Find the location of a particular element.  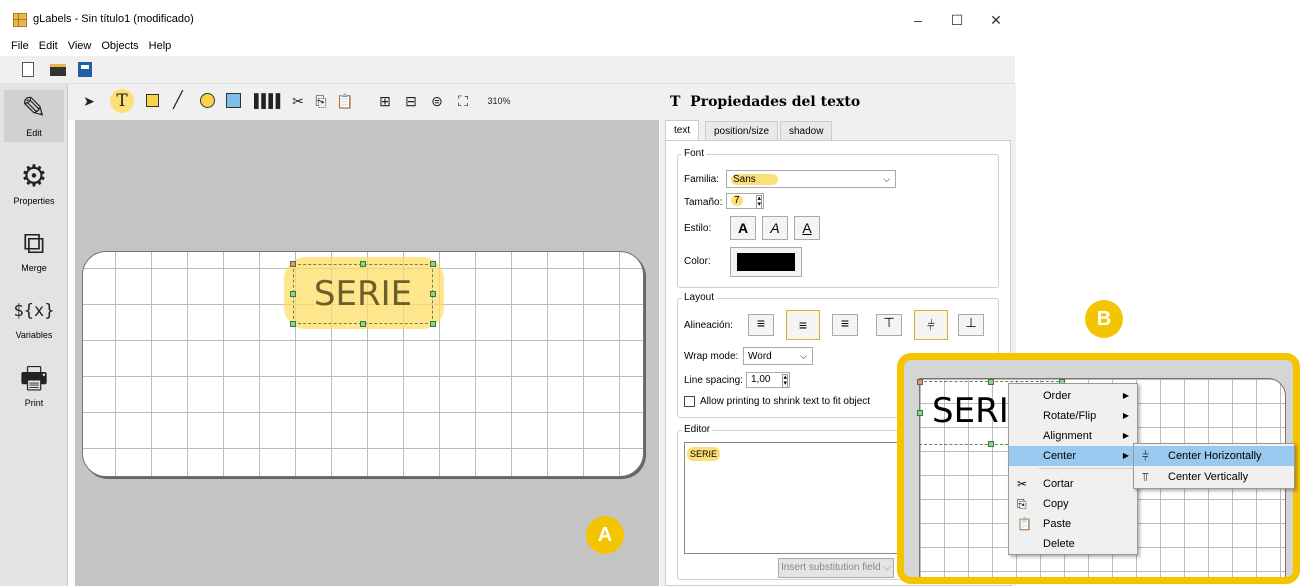

center-submenu: ⫩ Center Horizontally ⫪ Center Vertically is located at coordinates (1214, 466).